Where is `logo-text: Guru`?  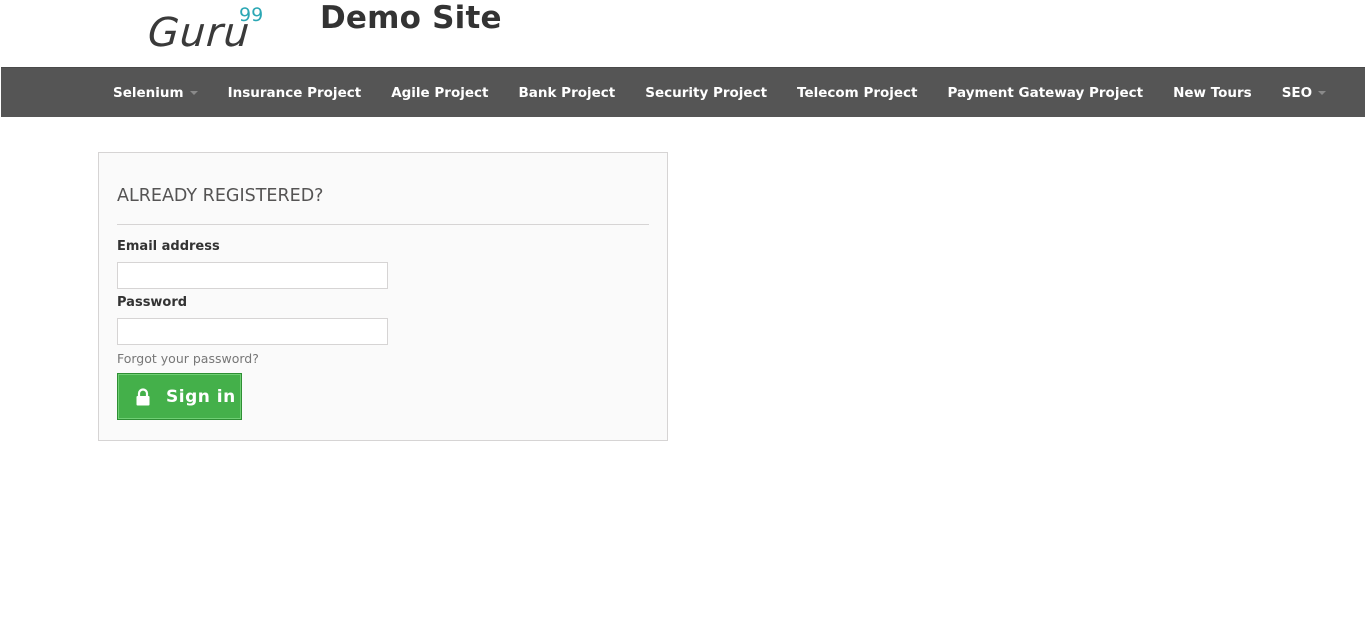 logo-text: Guru is located at coordinates (199, 33).